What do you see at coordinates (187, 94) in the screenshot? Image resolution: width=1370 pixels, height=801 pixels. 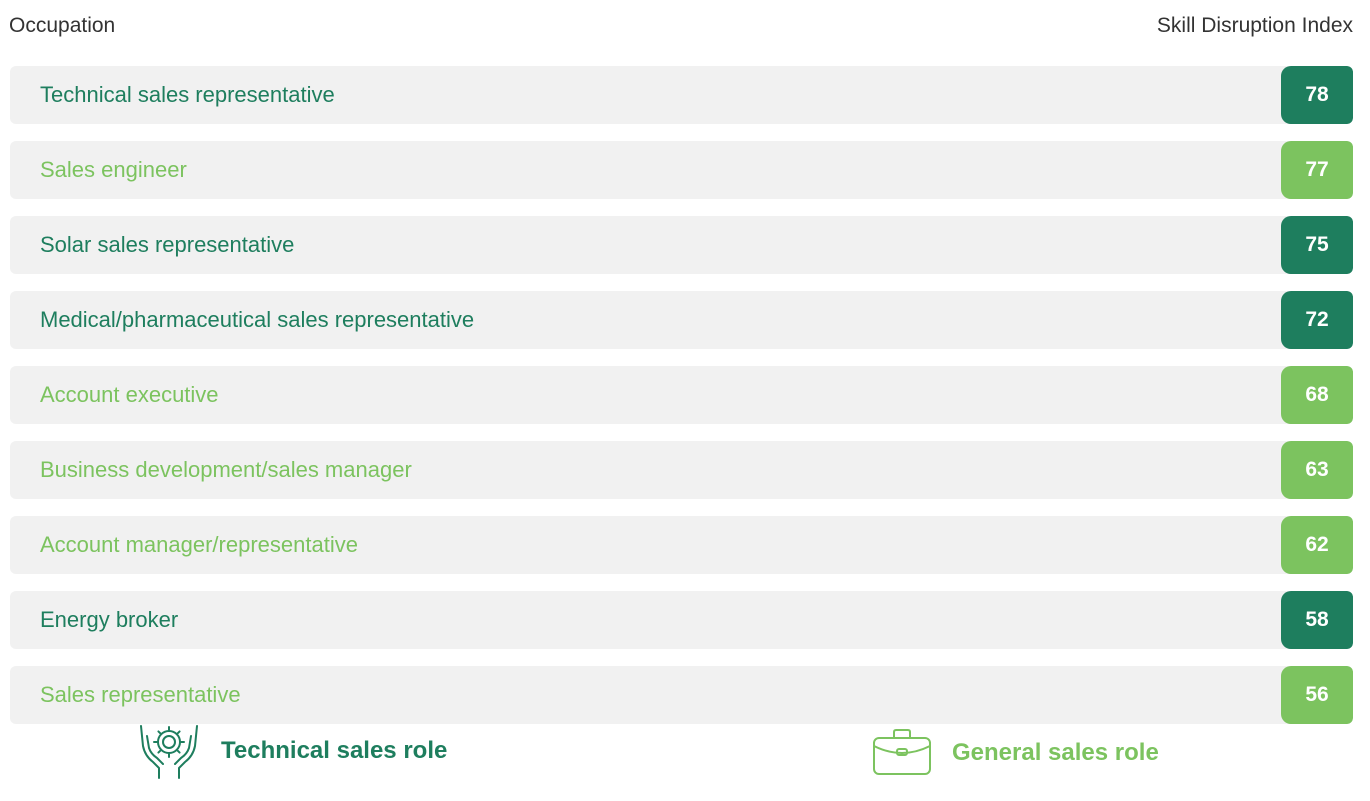 I see `occupation-label: Technical sales representative` at bounding box center [187, 94].